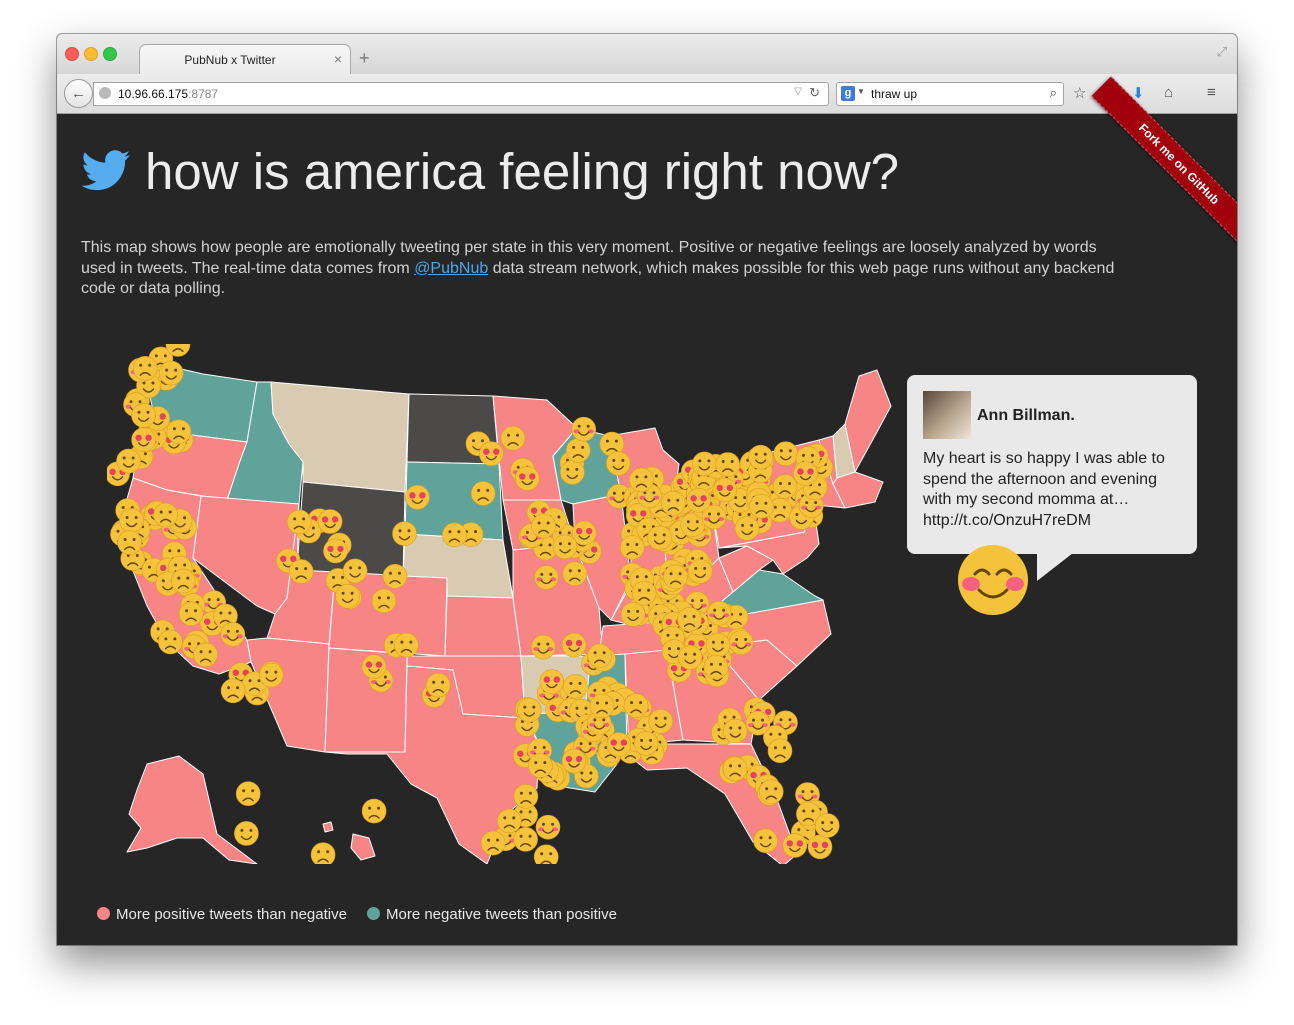 The image size is (1294, 1025). I want to click on close-window-button, so click(72, 54).